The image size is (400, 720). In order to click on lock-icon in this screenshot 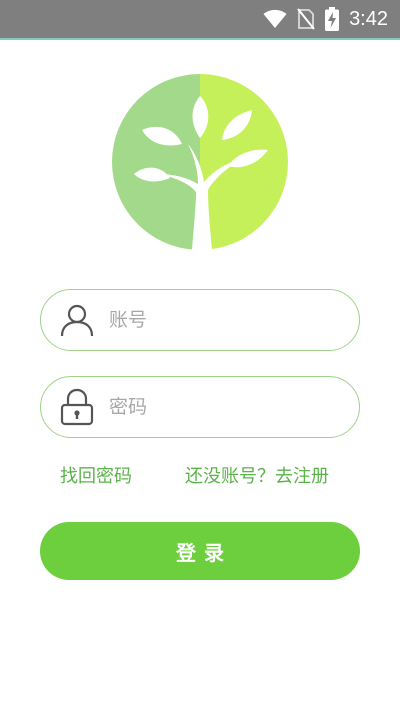, I will do `click(77, 407)`.